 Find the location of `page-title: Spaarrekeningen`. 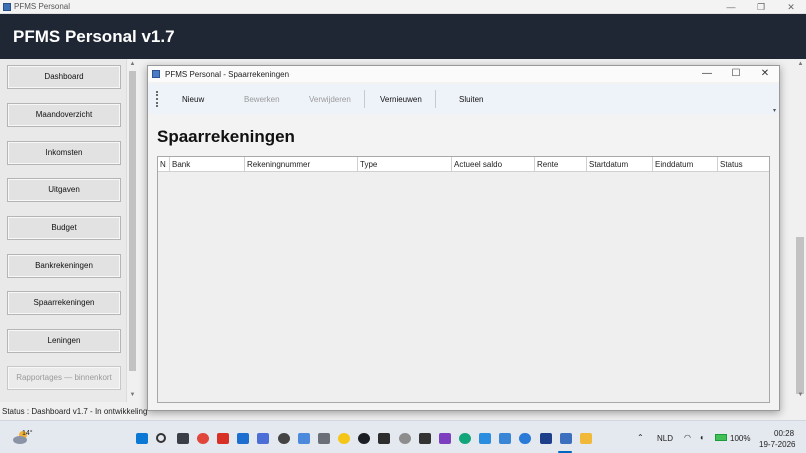

page-title: Spaarrekeningen is located at coordinates (226, 136).